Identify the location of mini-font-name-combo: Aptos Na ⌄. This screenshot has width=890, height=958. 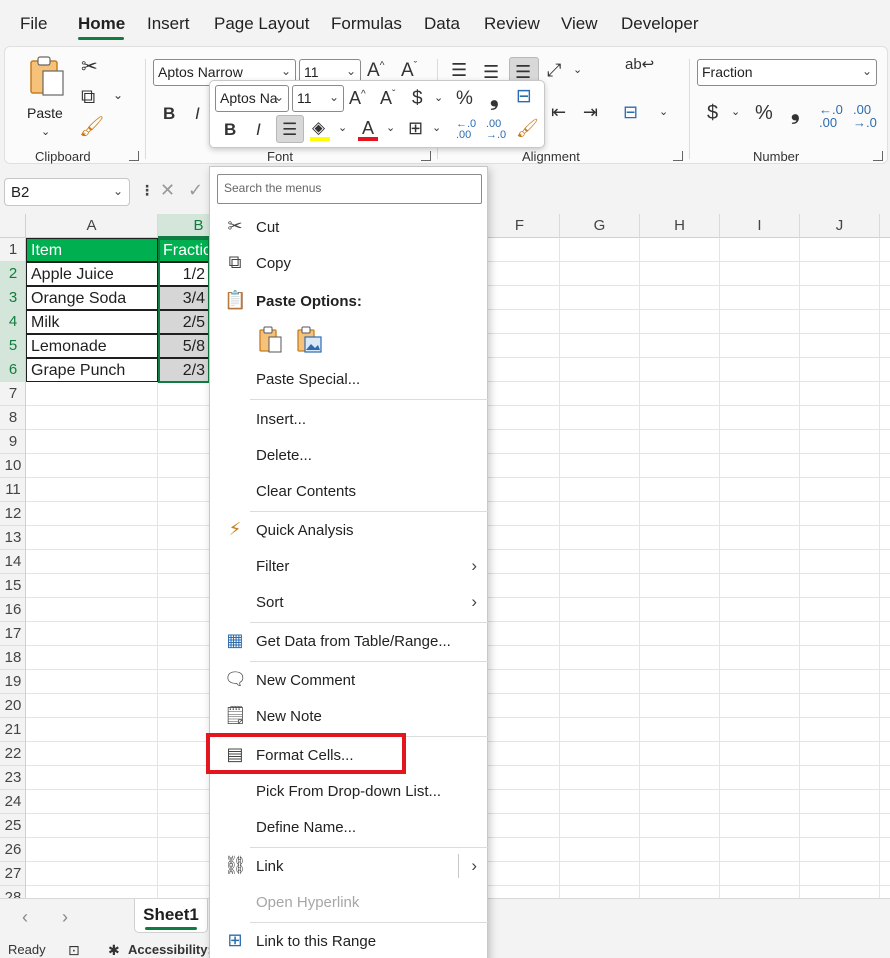
(252, 98).